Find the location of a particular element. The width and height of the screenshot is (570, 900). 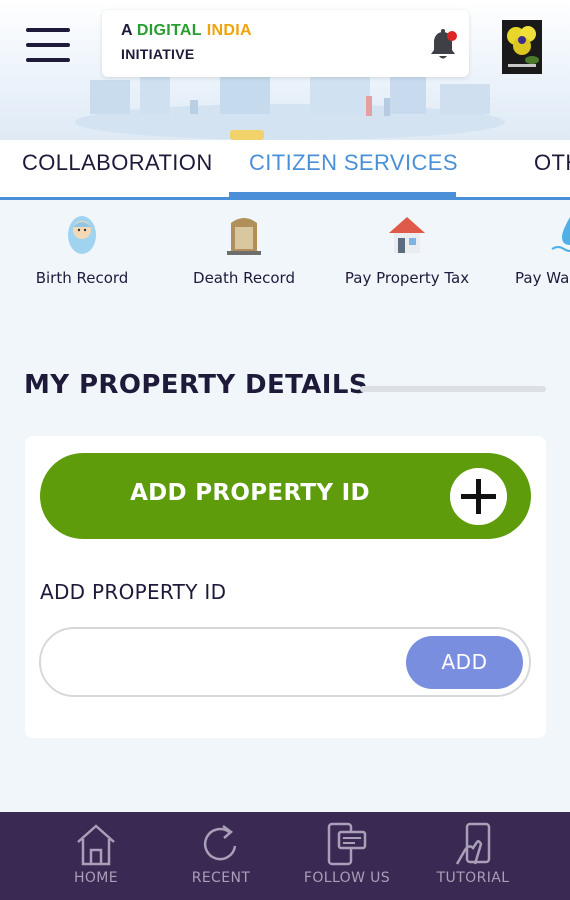

nav-home: HOME is located at coordinates (96, 856).